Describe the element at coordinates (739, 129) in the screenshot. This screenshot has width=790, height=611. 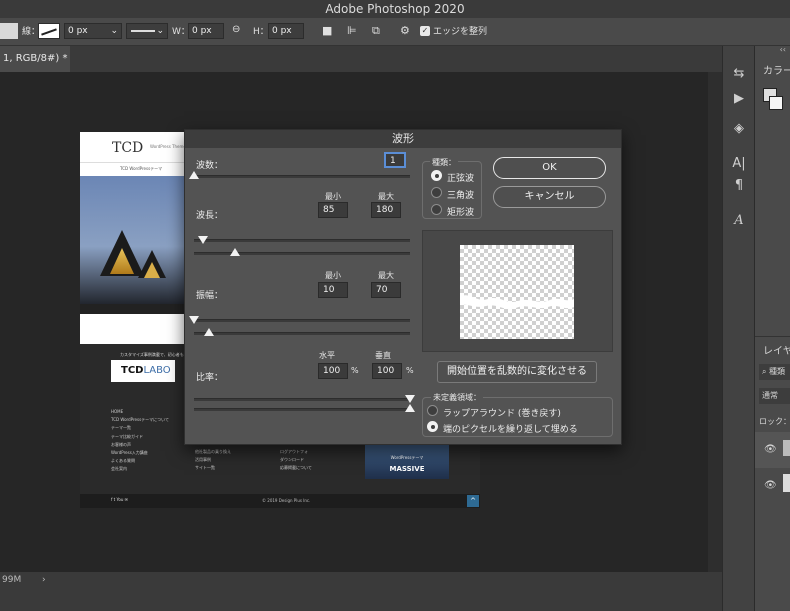
I see `3d-icon: ◈` at that location.